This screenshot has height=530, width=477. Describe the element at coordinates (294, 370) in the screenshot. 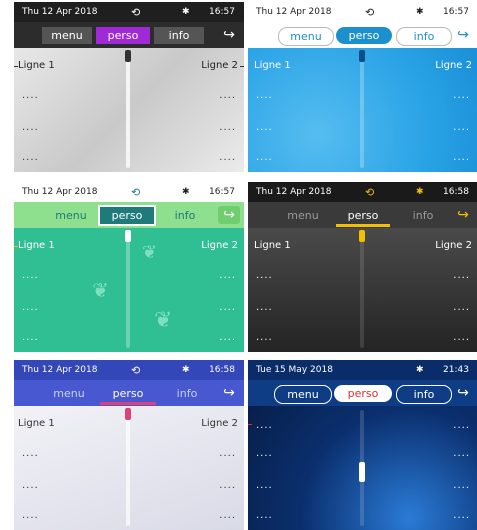

I see `date-text: Tue 15 May 2018` at that location.